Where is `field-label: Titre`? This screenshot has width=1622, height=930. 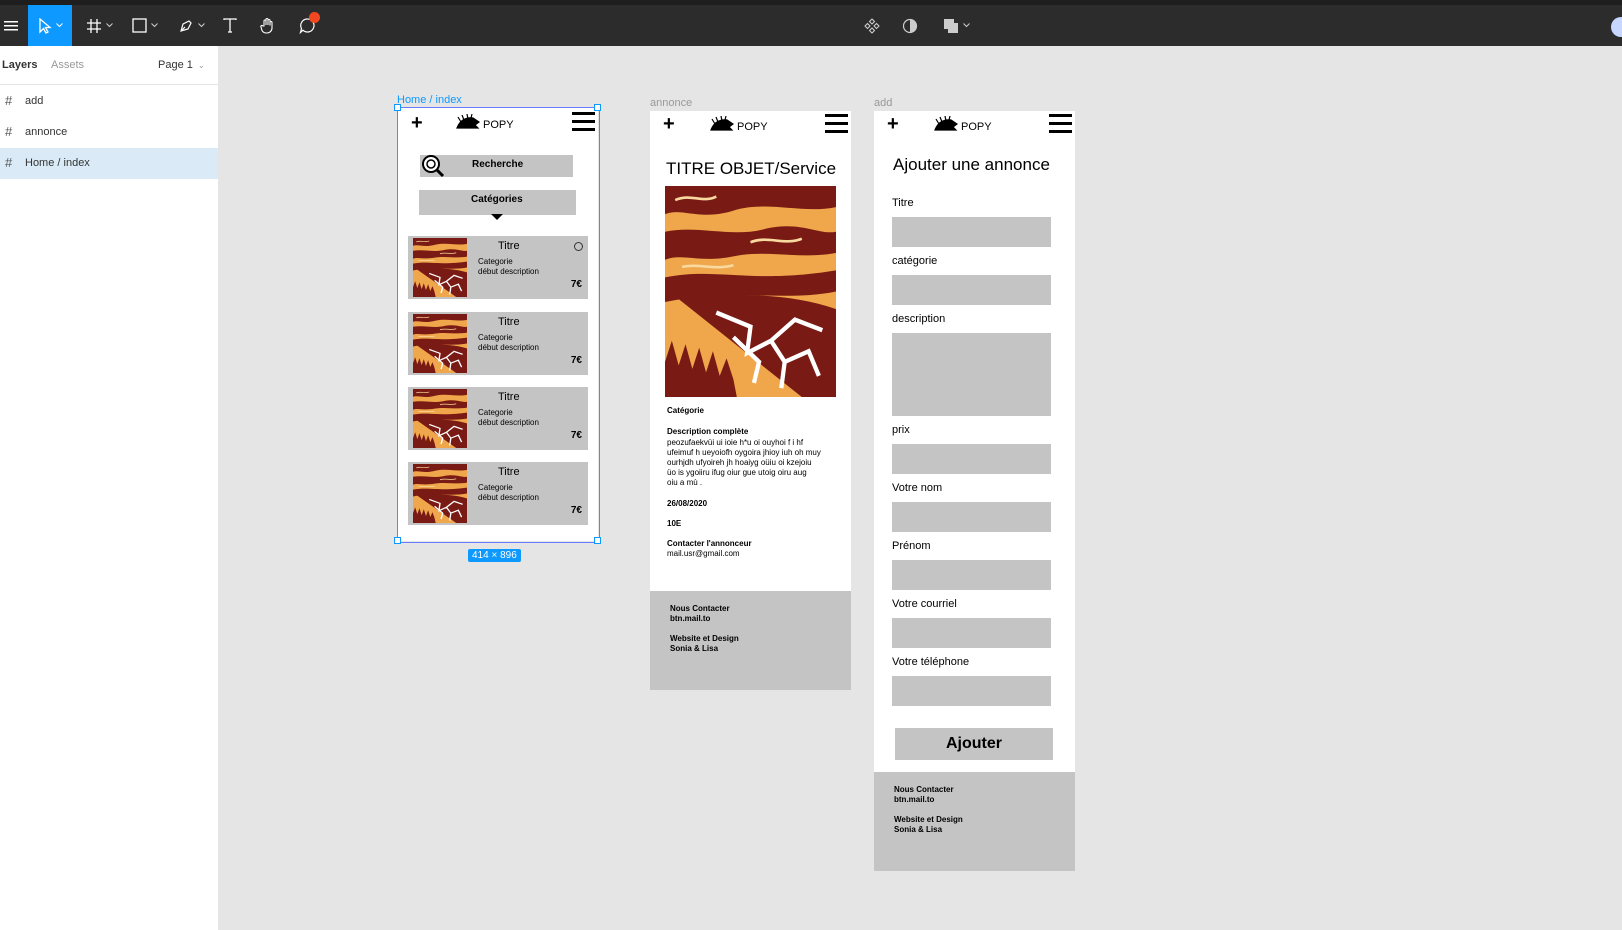 field-label: Titre is located at coordinates (903, 203).